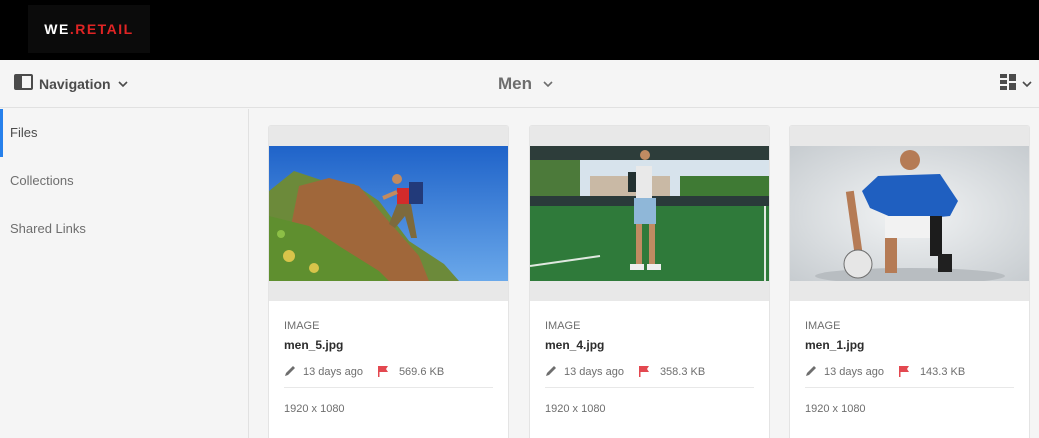  Describe the element at coordinates (124, 229) in the screenshot. I see `sidebar-item-shared-links: Shared Links` at that location.